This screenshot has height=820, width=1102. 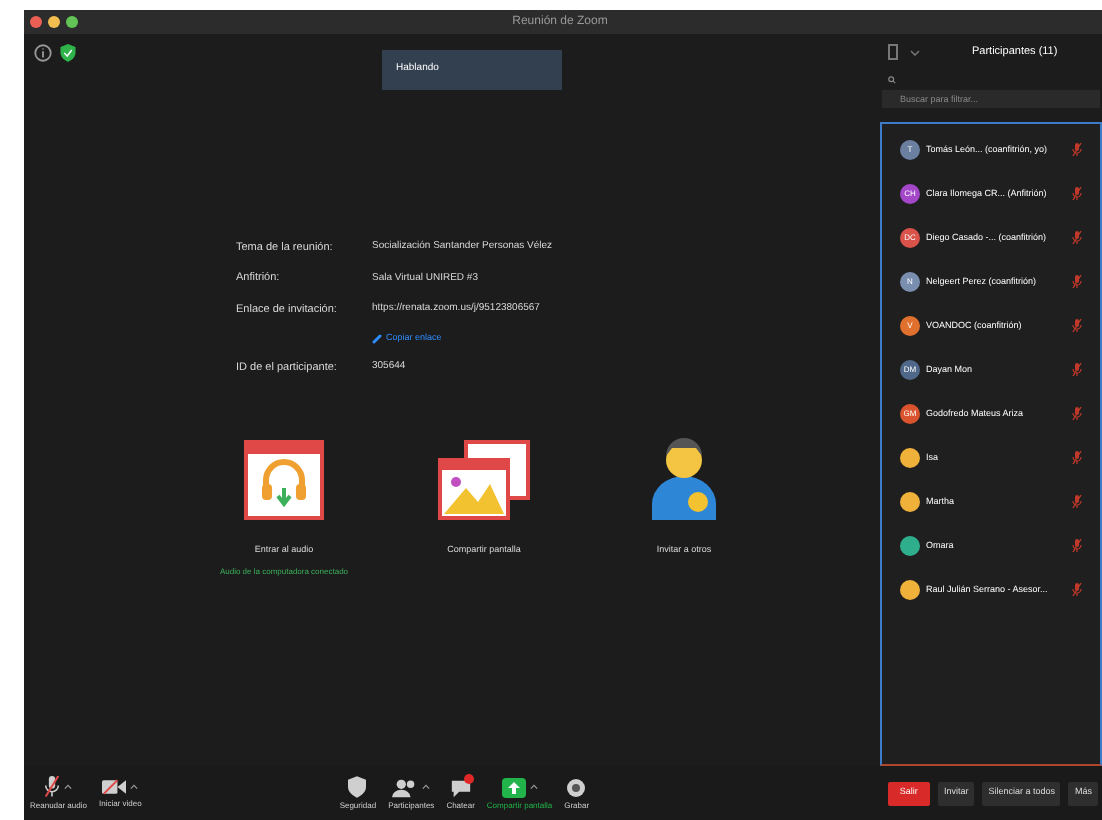 I want to click on info-icon, so click(x=43, y=53).